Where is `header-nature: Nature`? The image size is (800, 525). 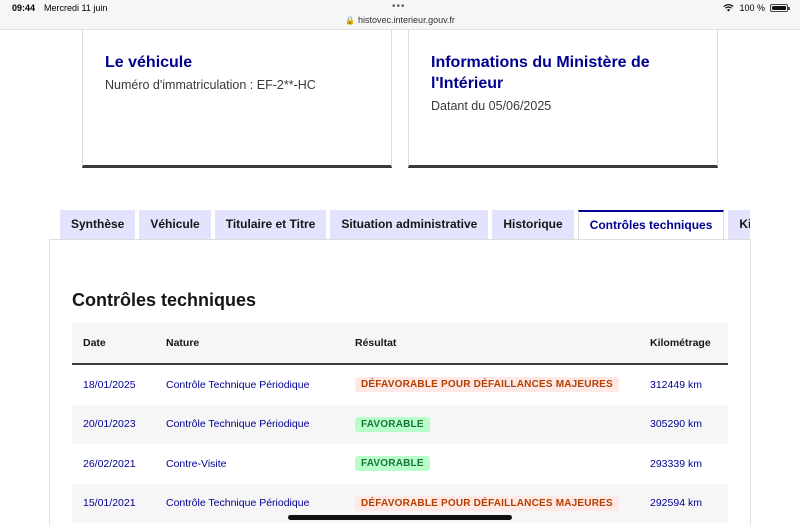
header-nature: Nature is located at coordinates (183, 343).